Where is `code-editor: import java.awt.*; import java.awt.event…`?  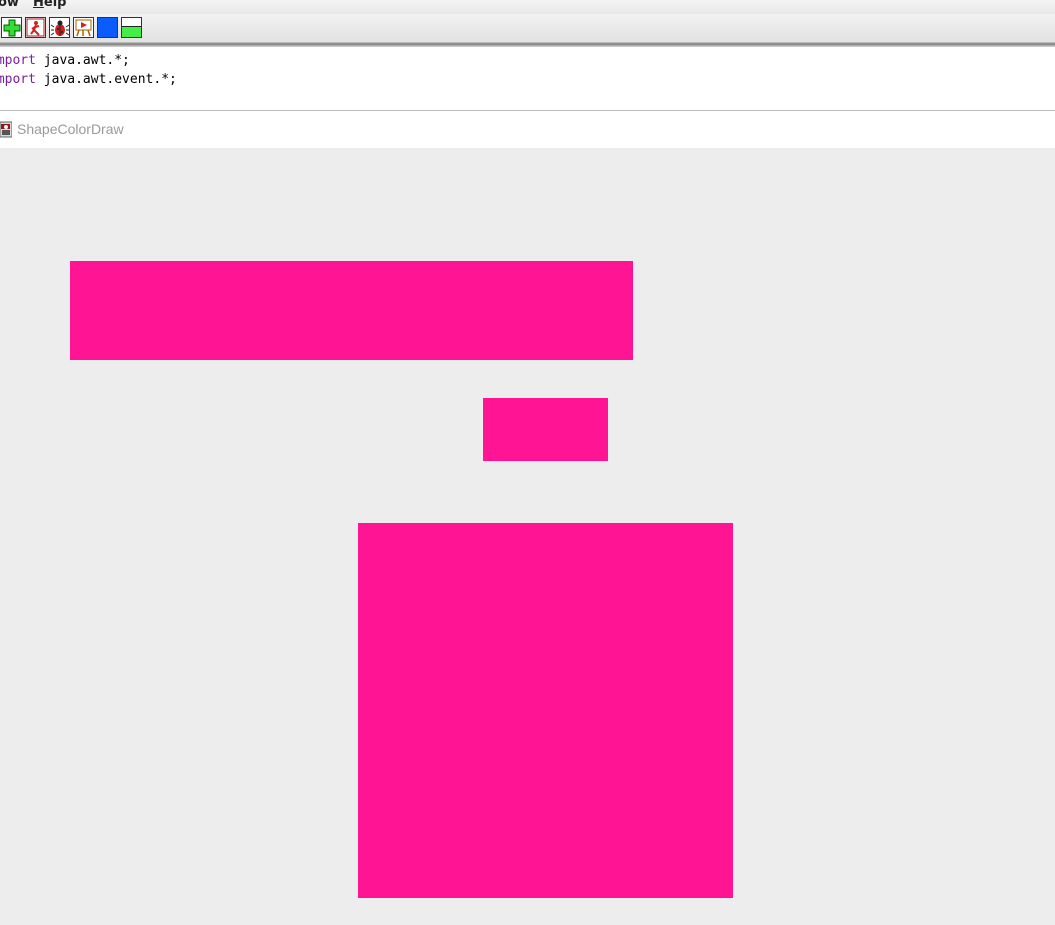 code-editor: import java.awt.*; import java.awt.event… is located at coordinates (527, 79).